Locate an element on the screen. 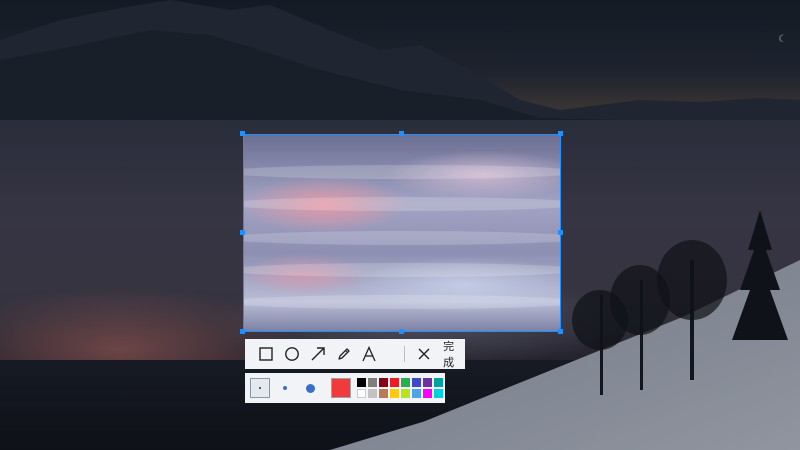 The image size is (800, 450). resize-handle-top-right is located at coordinates (560, 133).